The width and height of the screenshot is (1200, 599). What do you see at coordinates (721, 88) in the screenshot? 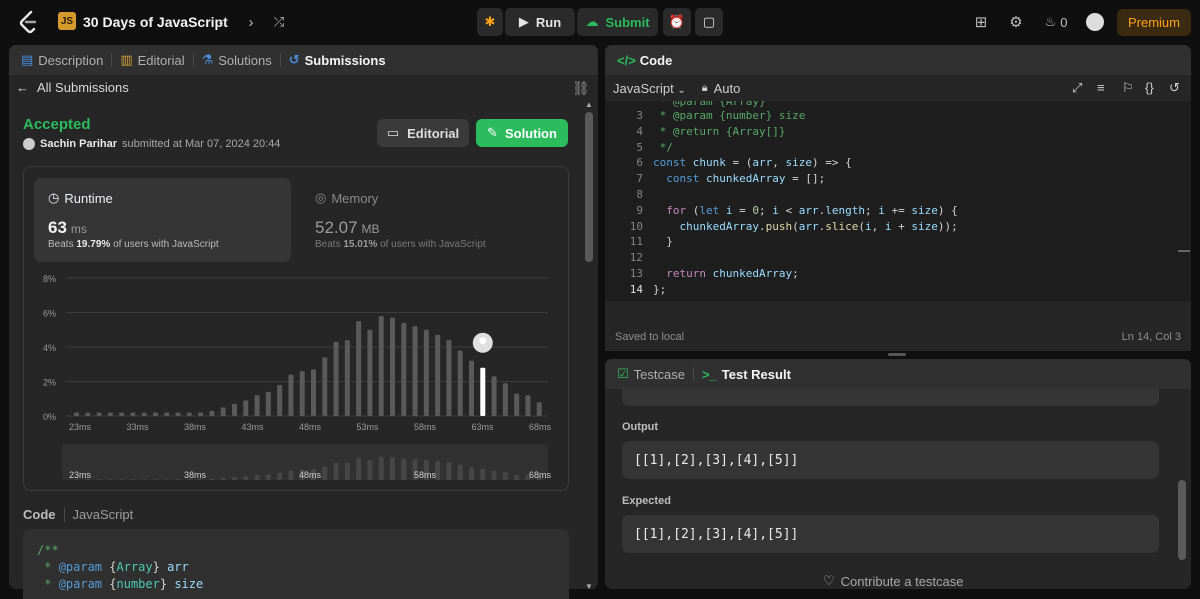
I see `auto-mode: 🔒︎ Auto` at bounding box center [721, 88].